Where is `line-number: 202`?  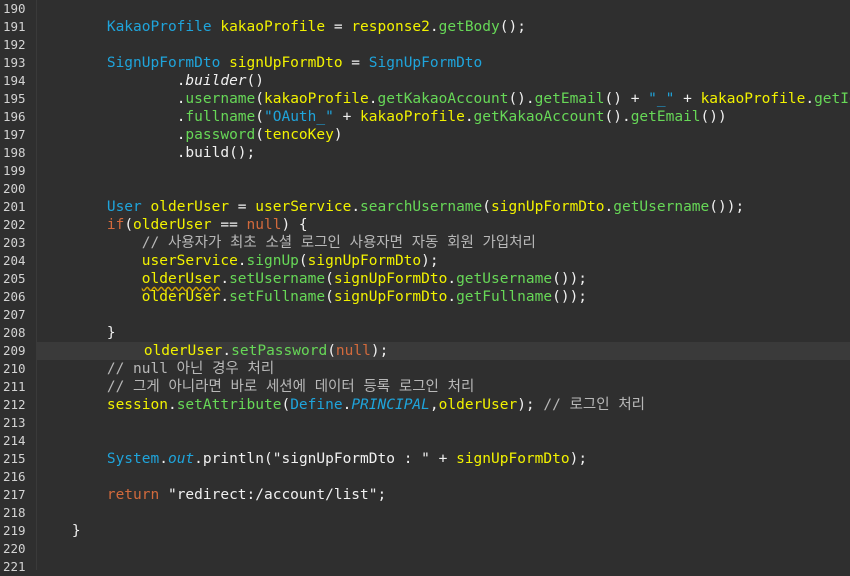
line-number: 202 is located at coordinates (14, 224).